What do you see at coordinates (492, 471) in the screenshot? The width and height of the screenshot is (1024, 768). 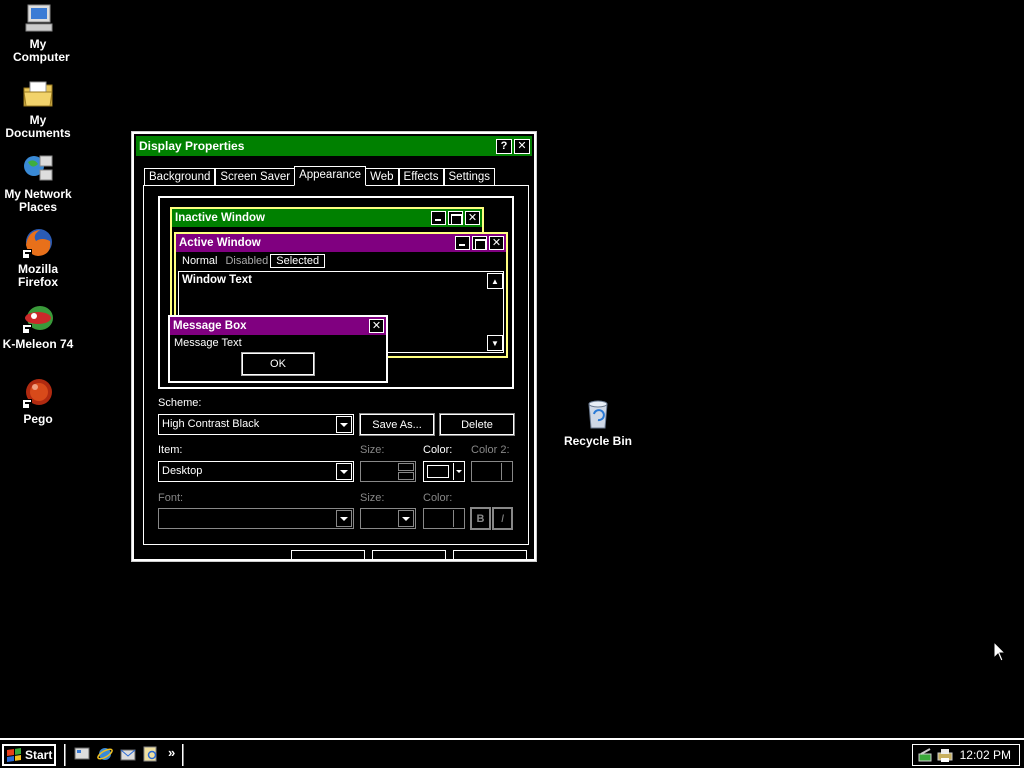 I see `item-color2-picker` at bounding box center [492, 471].